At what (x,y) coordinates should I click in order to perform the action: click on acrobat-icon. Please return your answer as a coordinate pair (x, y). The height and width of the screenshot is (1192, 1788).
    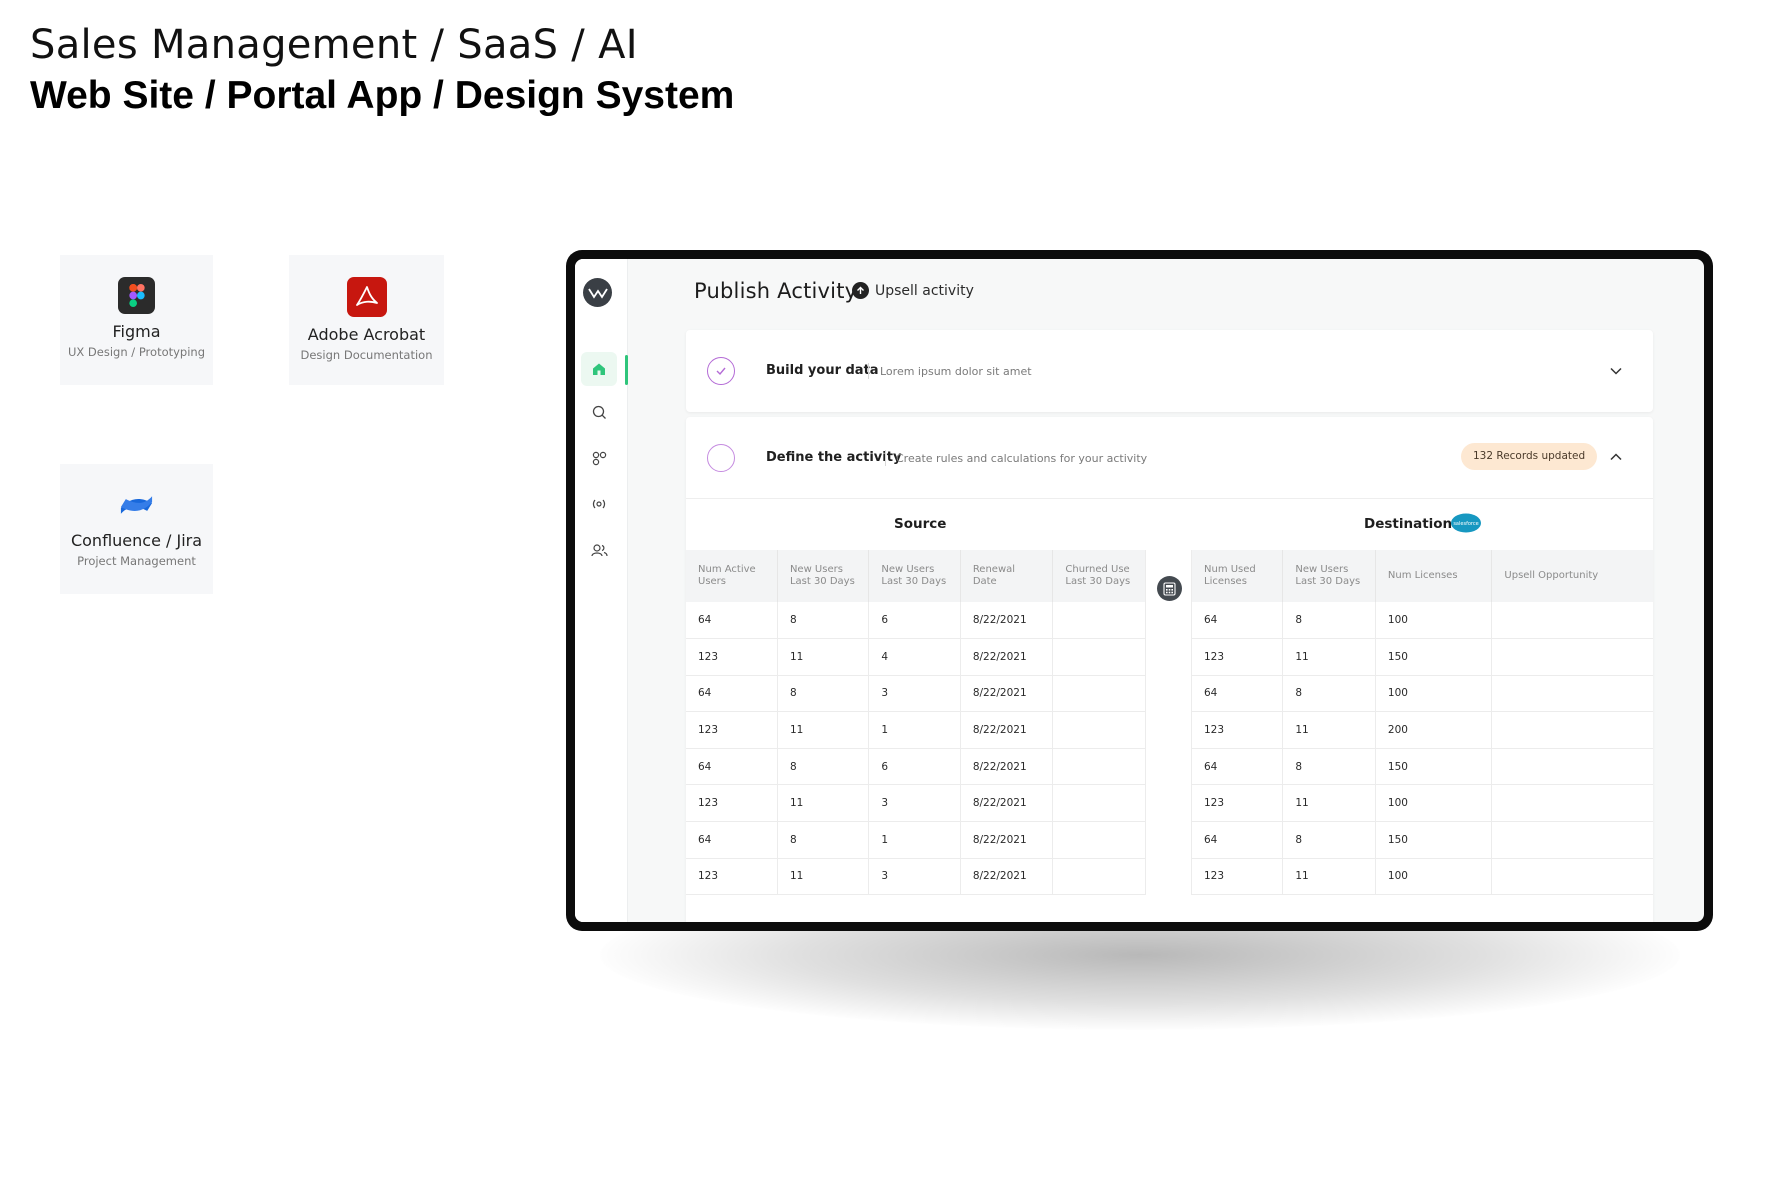
    Looking at the image, I should click on (366, 297).